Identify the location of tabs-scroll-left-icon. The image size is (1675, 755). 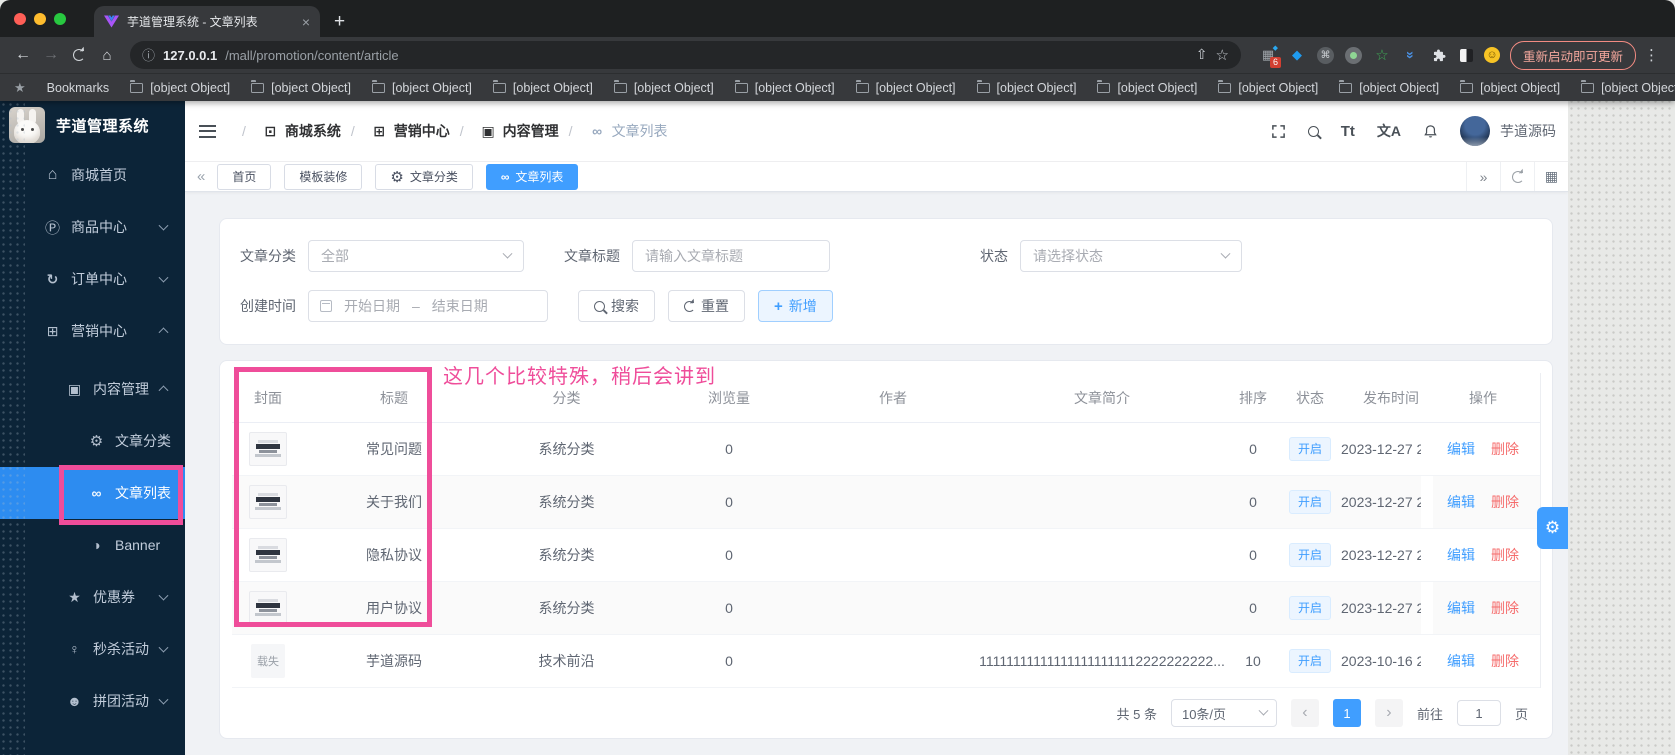
(201, 176).